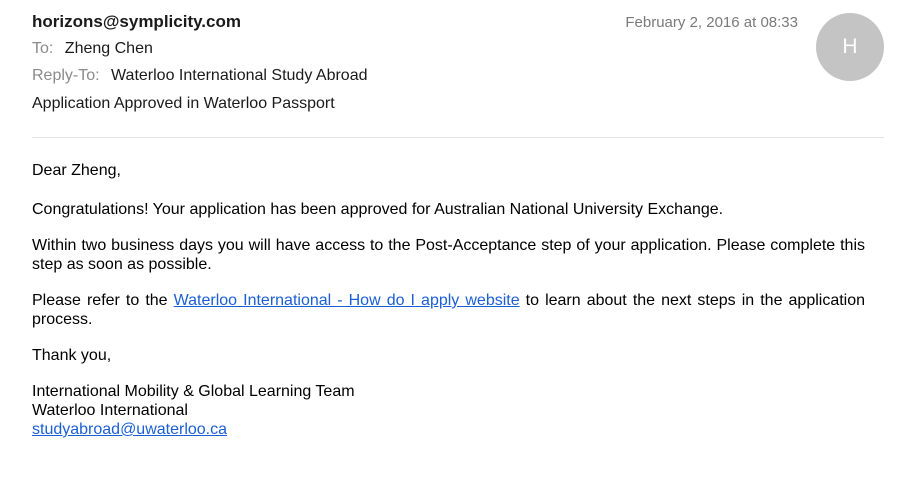 The width and height of the screenshot is (900, 490). Describe the element at coordinates (72, 355) in the screenshot. I see `closing: Thank you,` at that location.